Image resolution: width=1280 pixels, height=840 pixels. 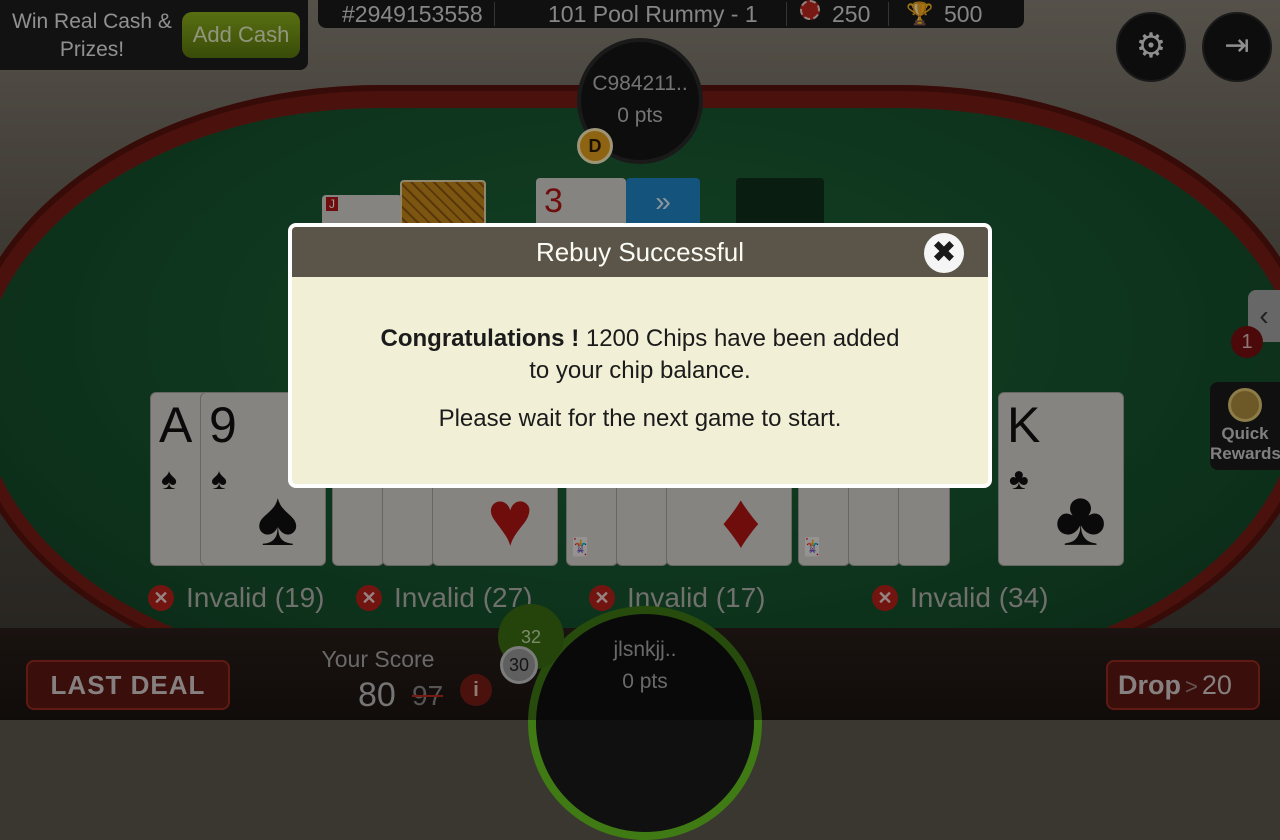 What do you see at coordinates (742, 338) in the screenshot?
I see `message-line1: 1200 Chips have been added` at bounding box center [742, 338].